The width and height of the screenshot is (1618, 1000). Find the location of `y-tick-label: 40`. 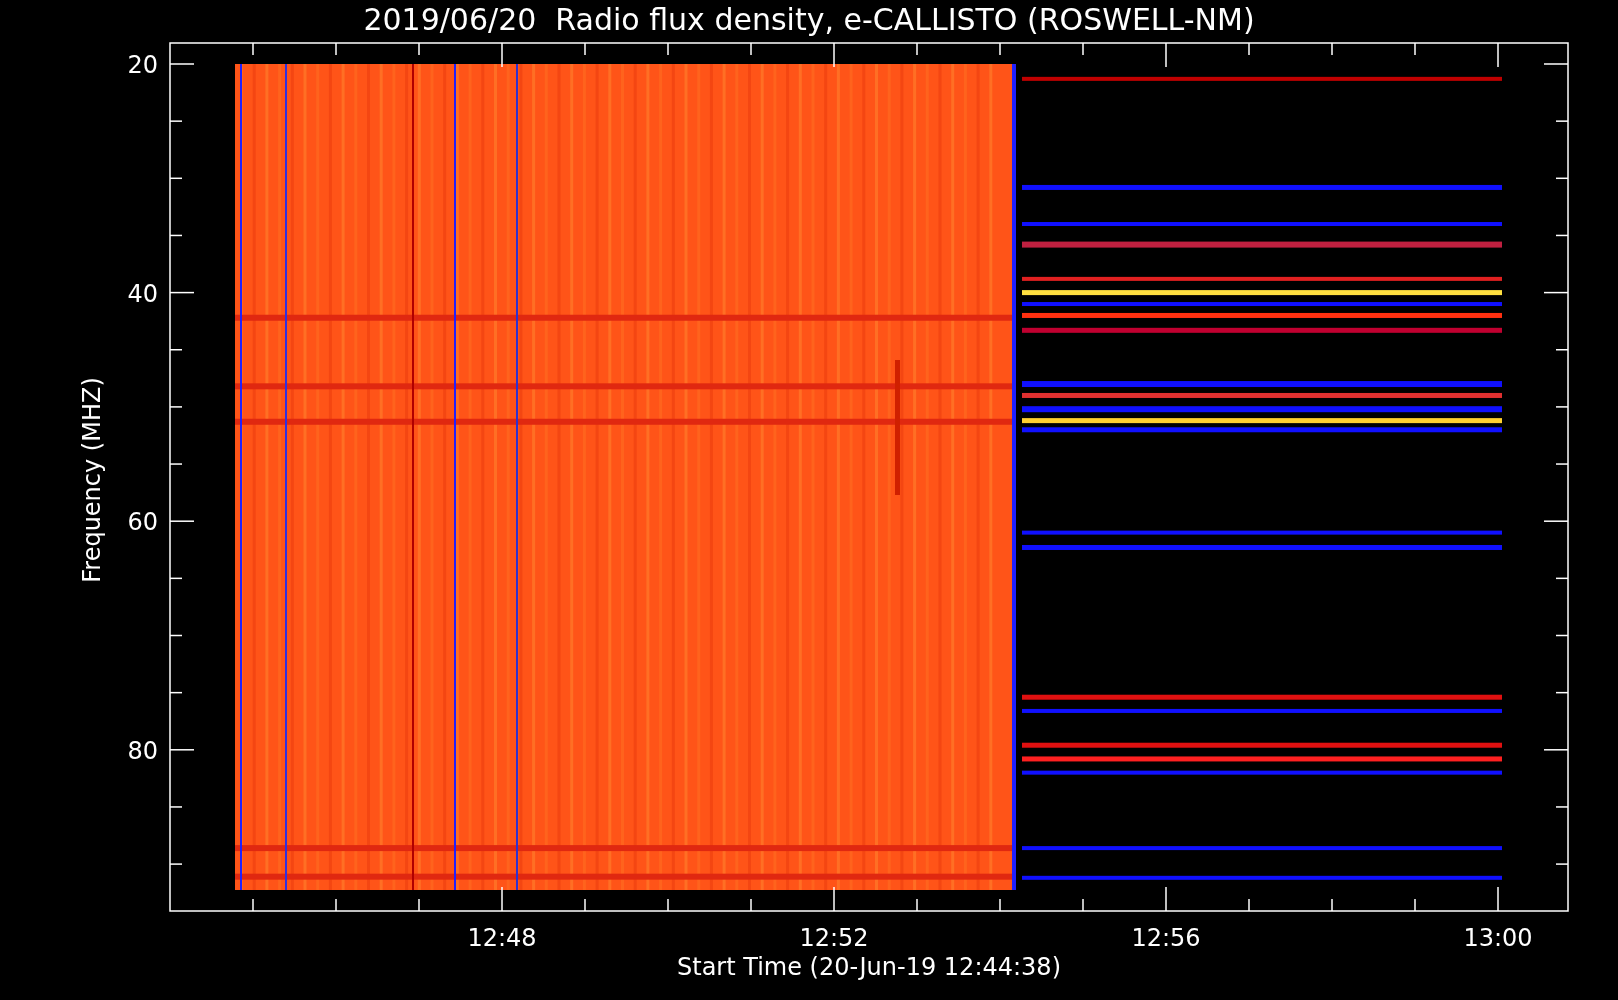

y-tick-label: 40 is located at coordinates (142, 293).